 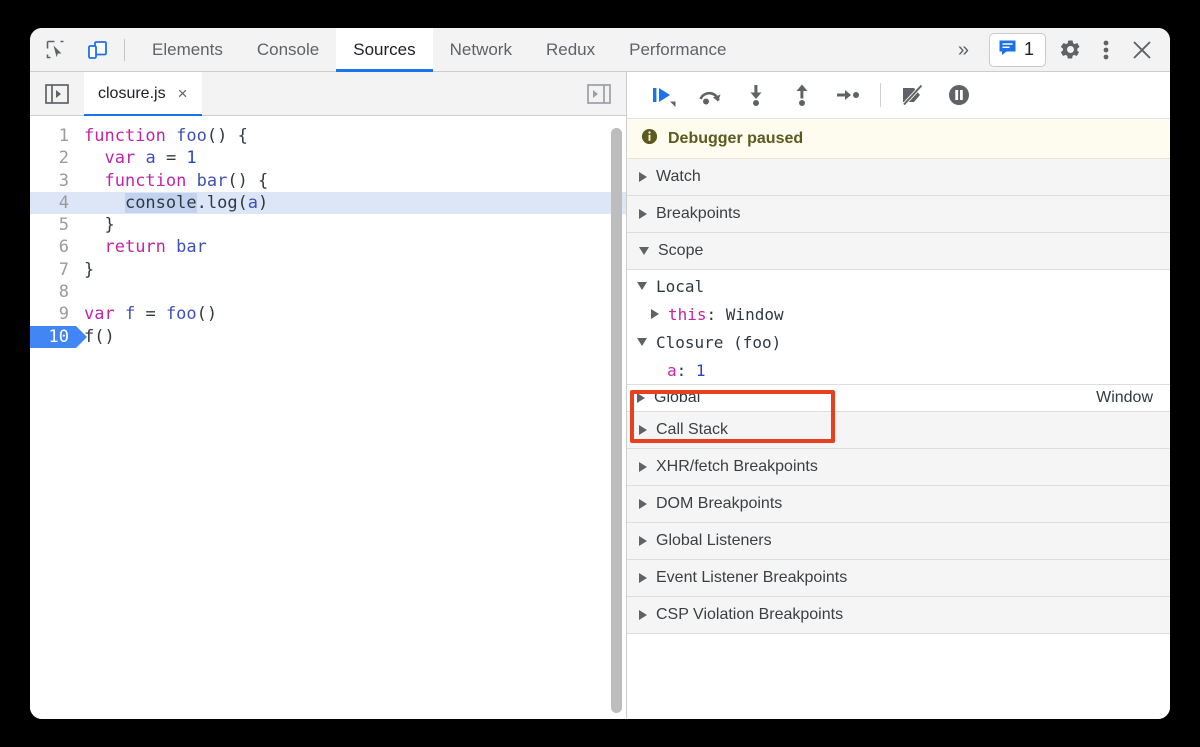 What do you see at coordinates (754, 314) in the screenshot?
I see `property-value: Window` at bounding box center [754, 314].